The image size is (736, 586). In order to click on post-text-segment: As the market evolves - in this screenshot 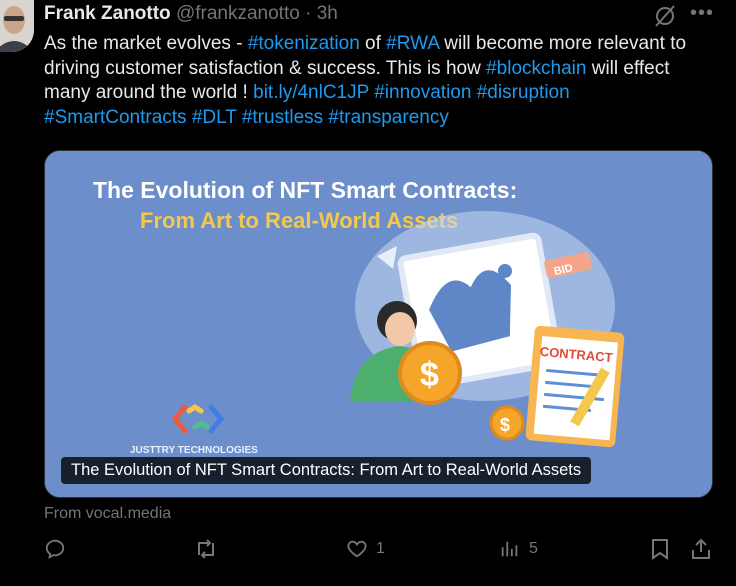, I will do `click(146, 43)`.